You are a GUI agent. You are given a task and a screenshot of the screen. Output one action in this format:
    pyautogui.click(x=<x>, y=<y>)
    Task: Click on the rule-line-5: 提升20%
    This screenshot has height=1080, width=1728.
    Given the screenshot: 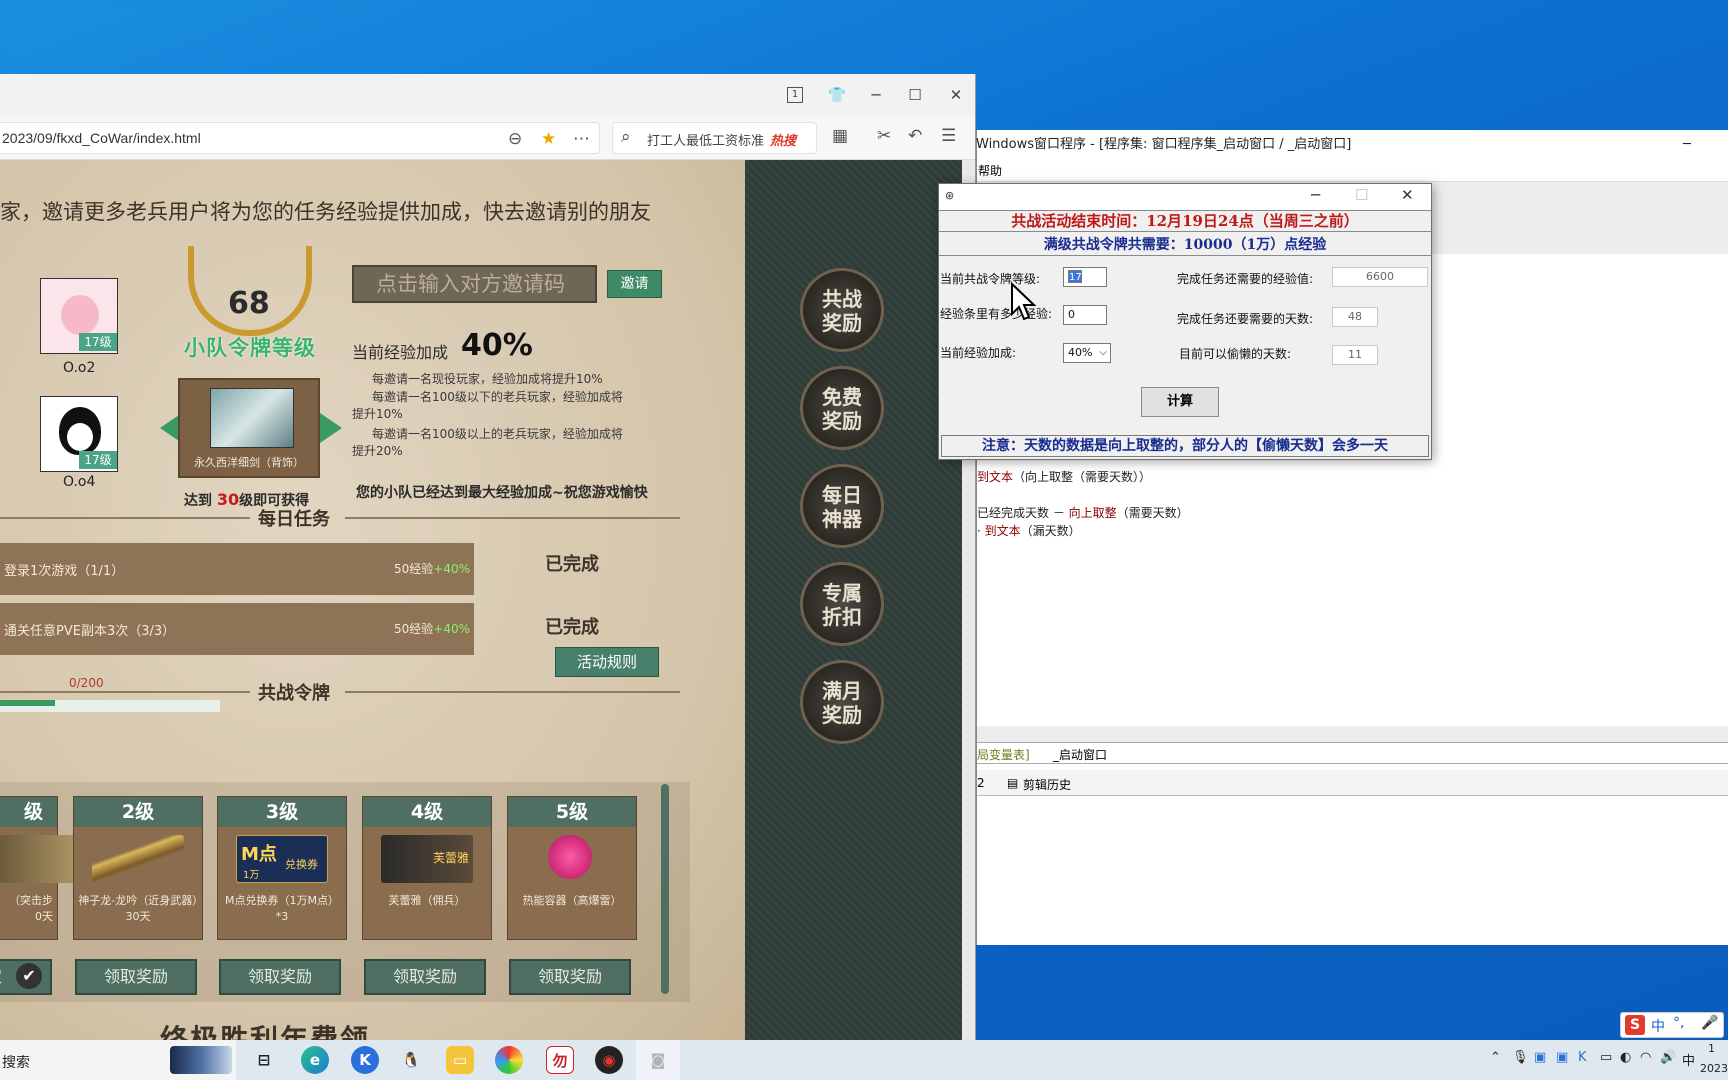 What is the action you would take?
    pyautogui.click(x=377, y=451)
    